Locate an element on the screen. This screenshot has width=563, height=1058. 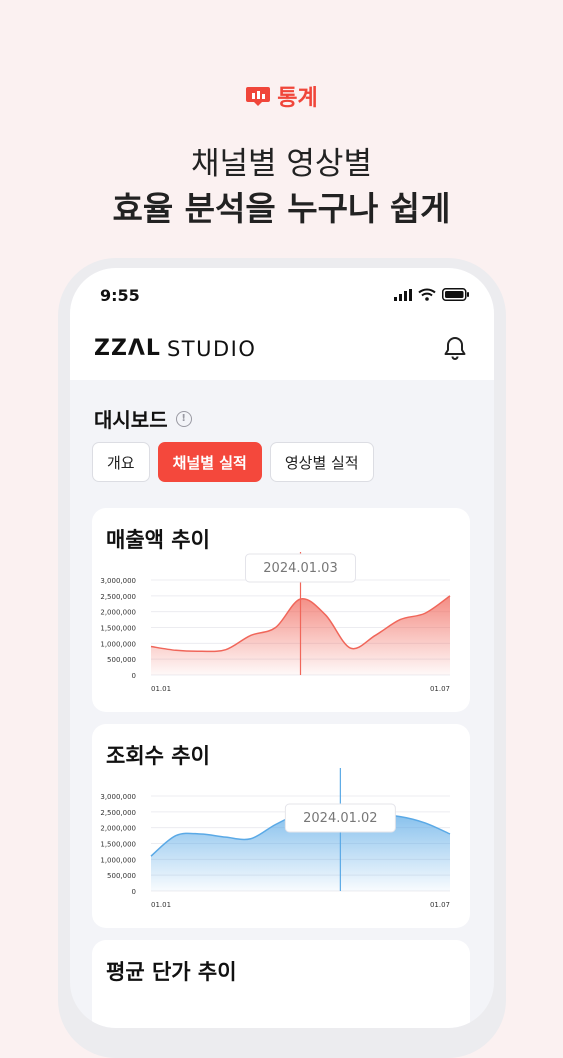
tab-channel-performance: 채널별 실적 is located at coordinates (210, 462).